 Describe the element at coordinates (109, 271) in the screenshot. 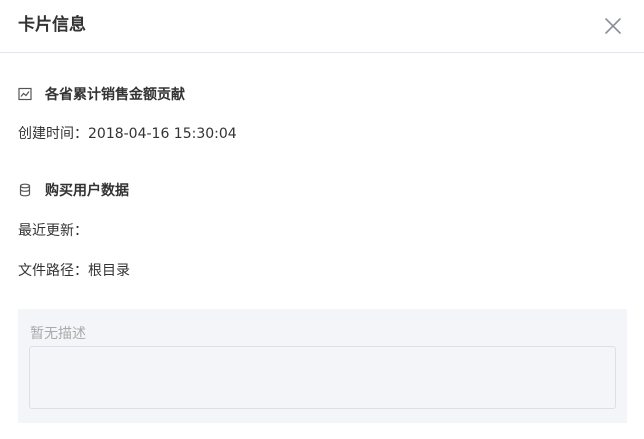

I see `file-path-value: 根目录` at that location.